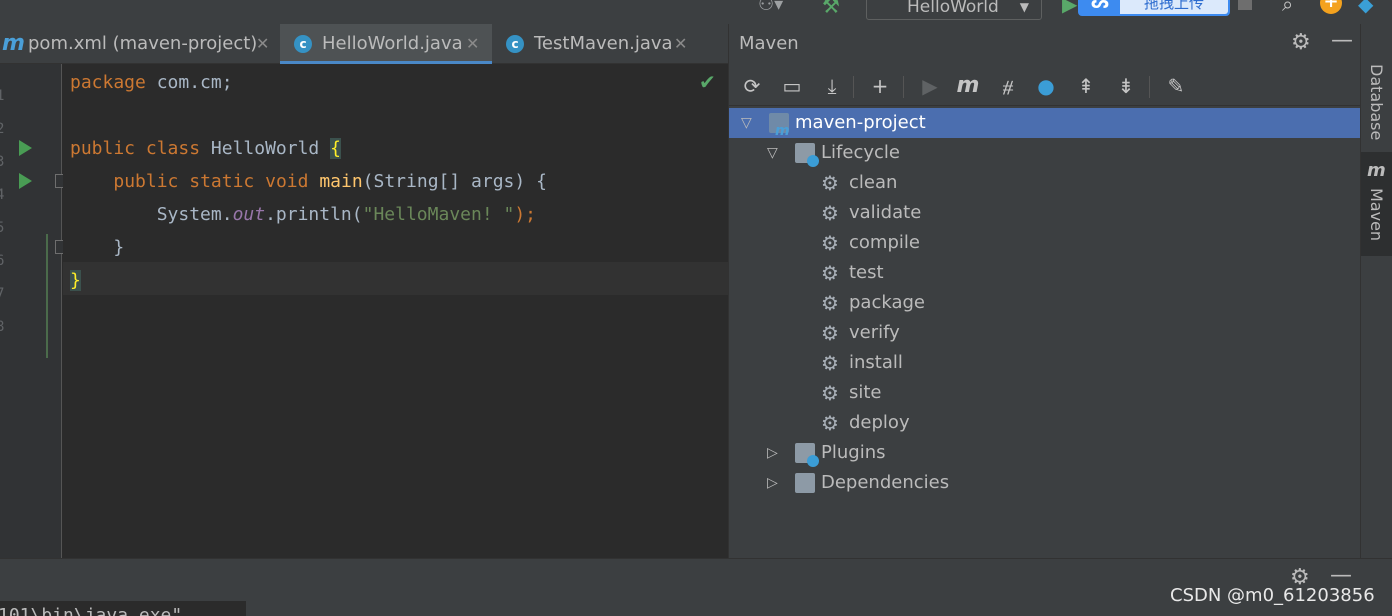  I want to click on tree-item-phase: ⚙ clean, so click(1045, 183).